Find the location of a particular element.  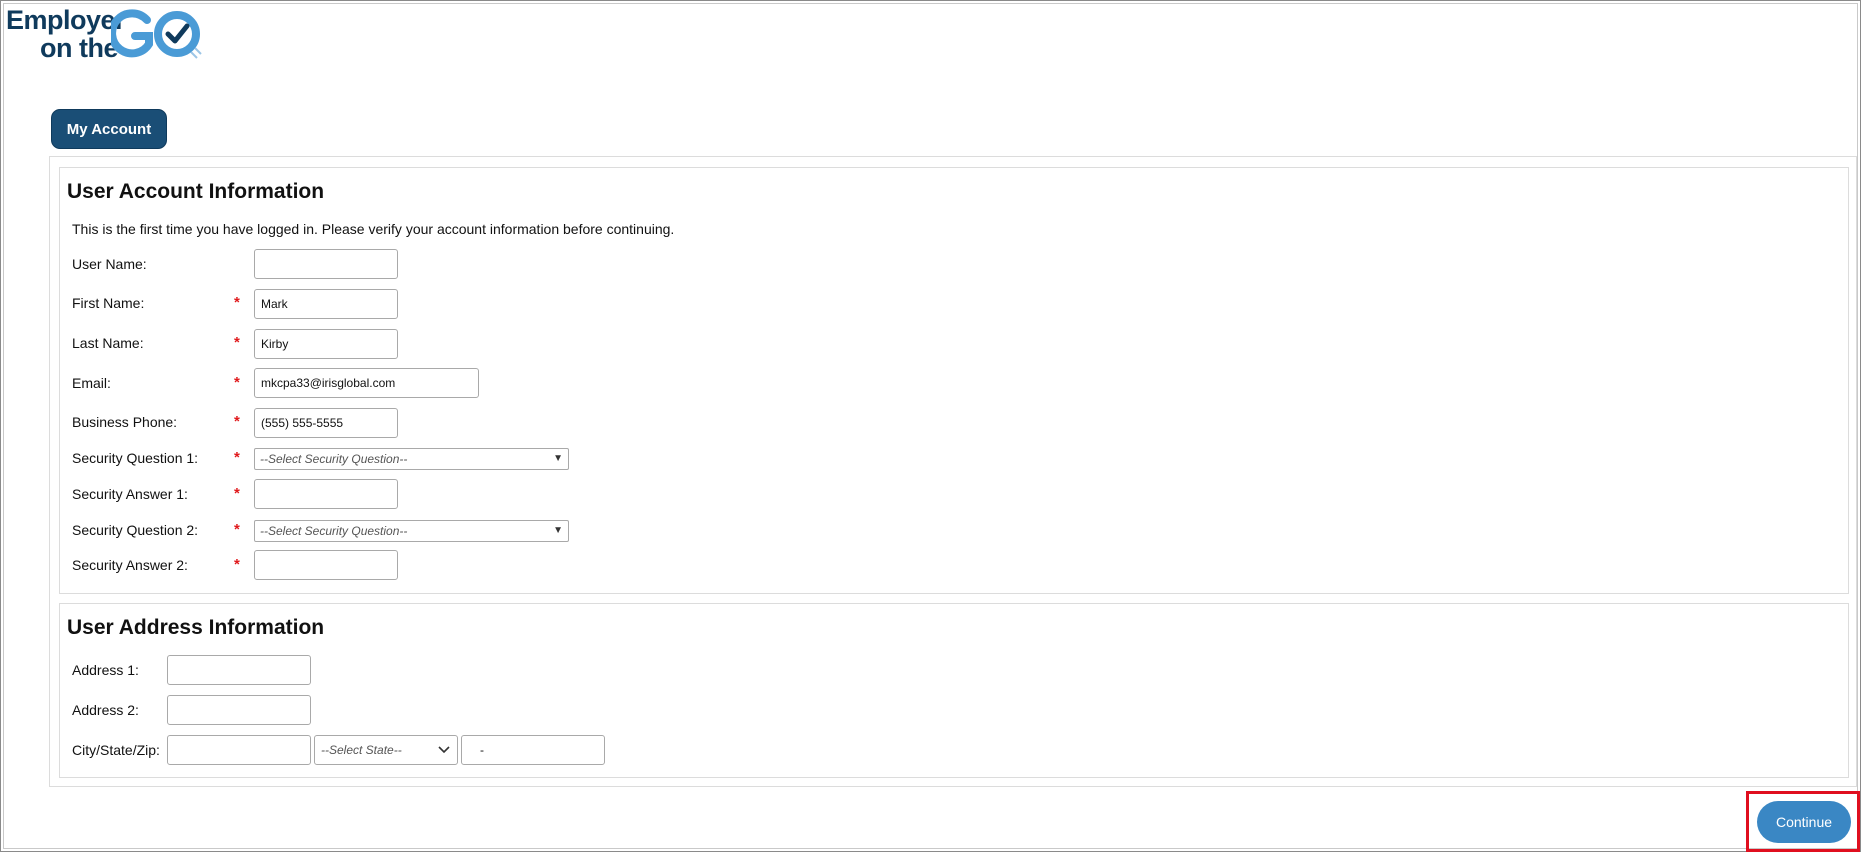

address-2-label: Address 2: is located at coordinates (105, 710).